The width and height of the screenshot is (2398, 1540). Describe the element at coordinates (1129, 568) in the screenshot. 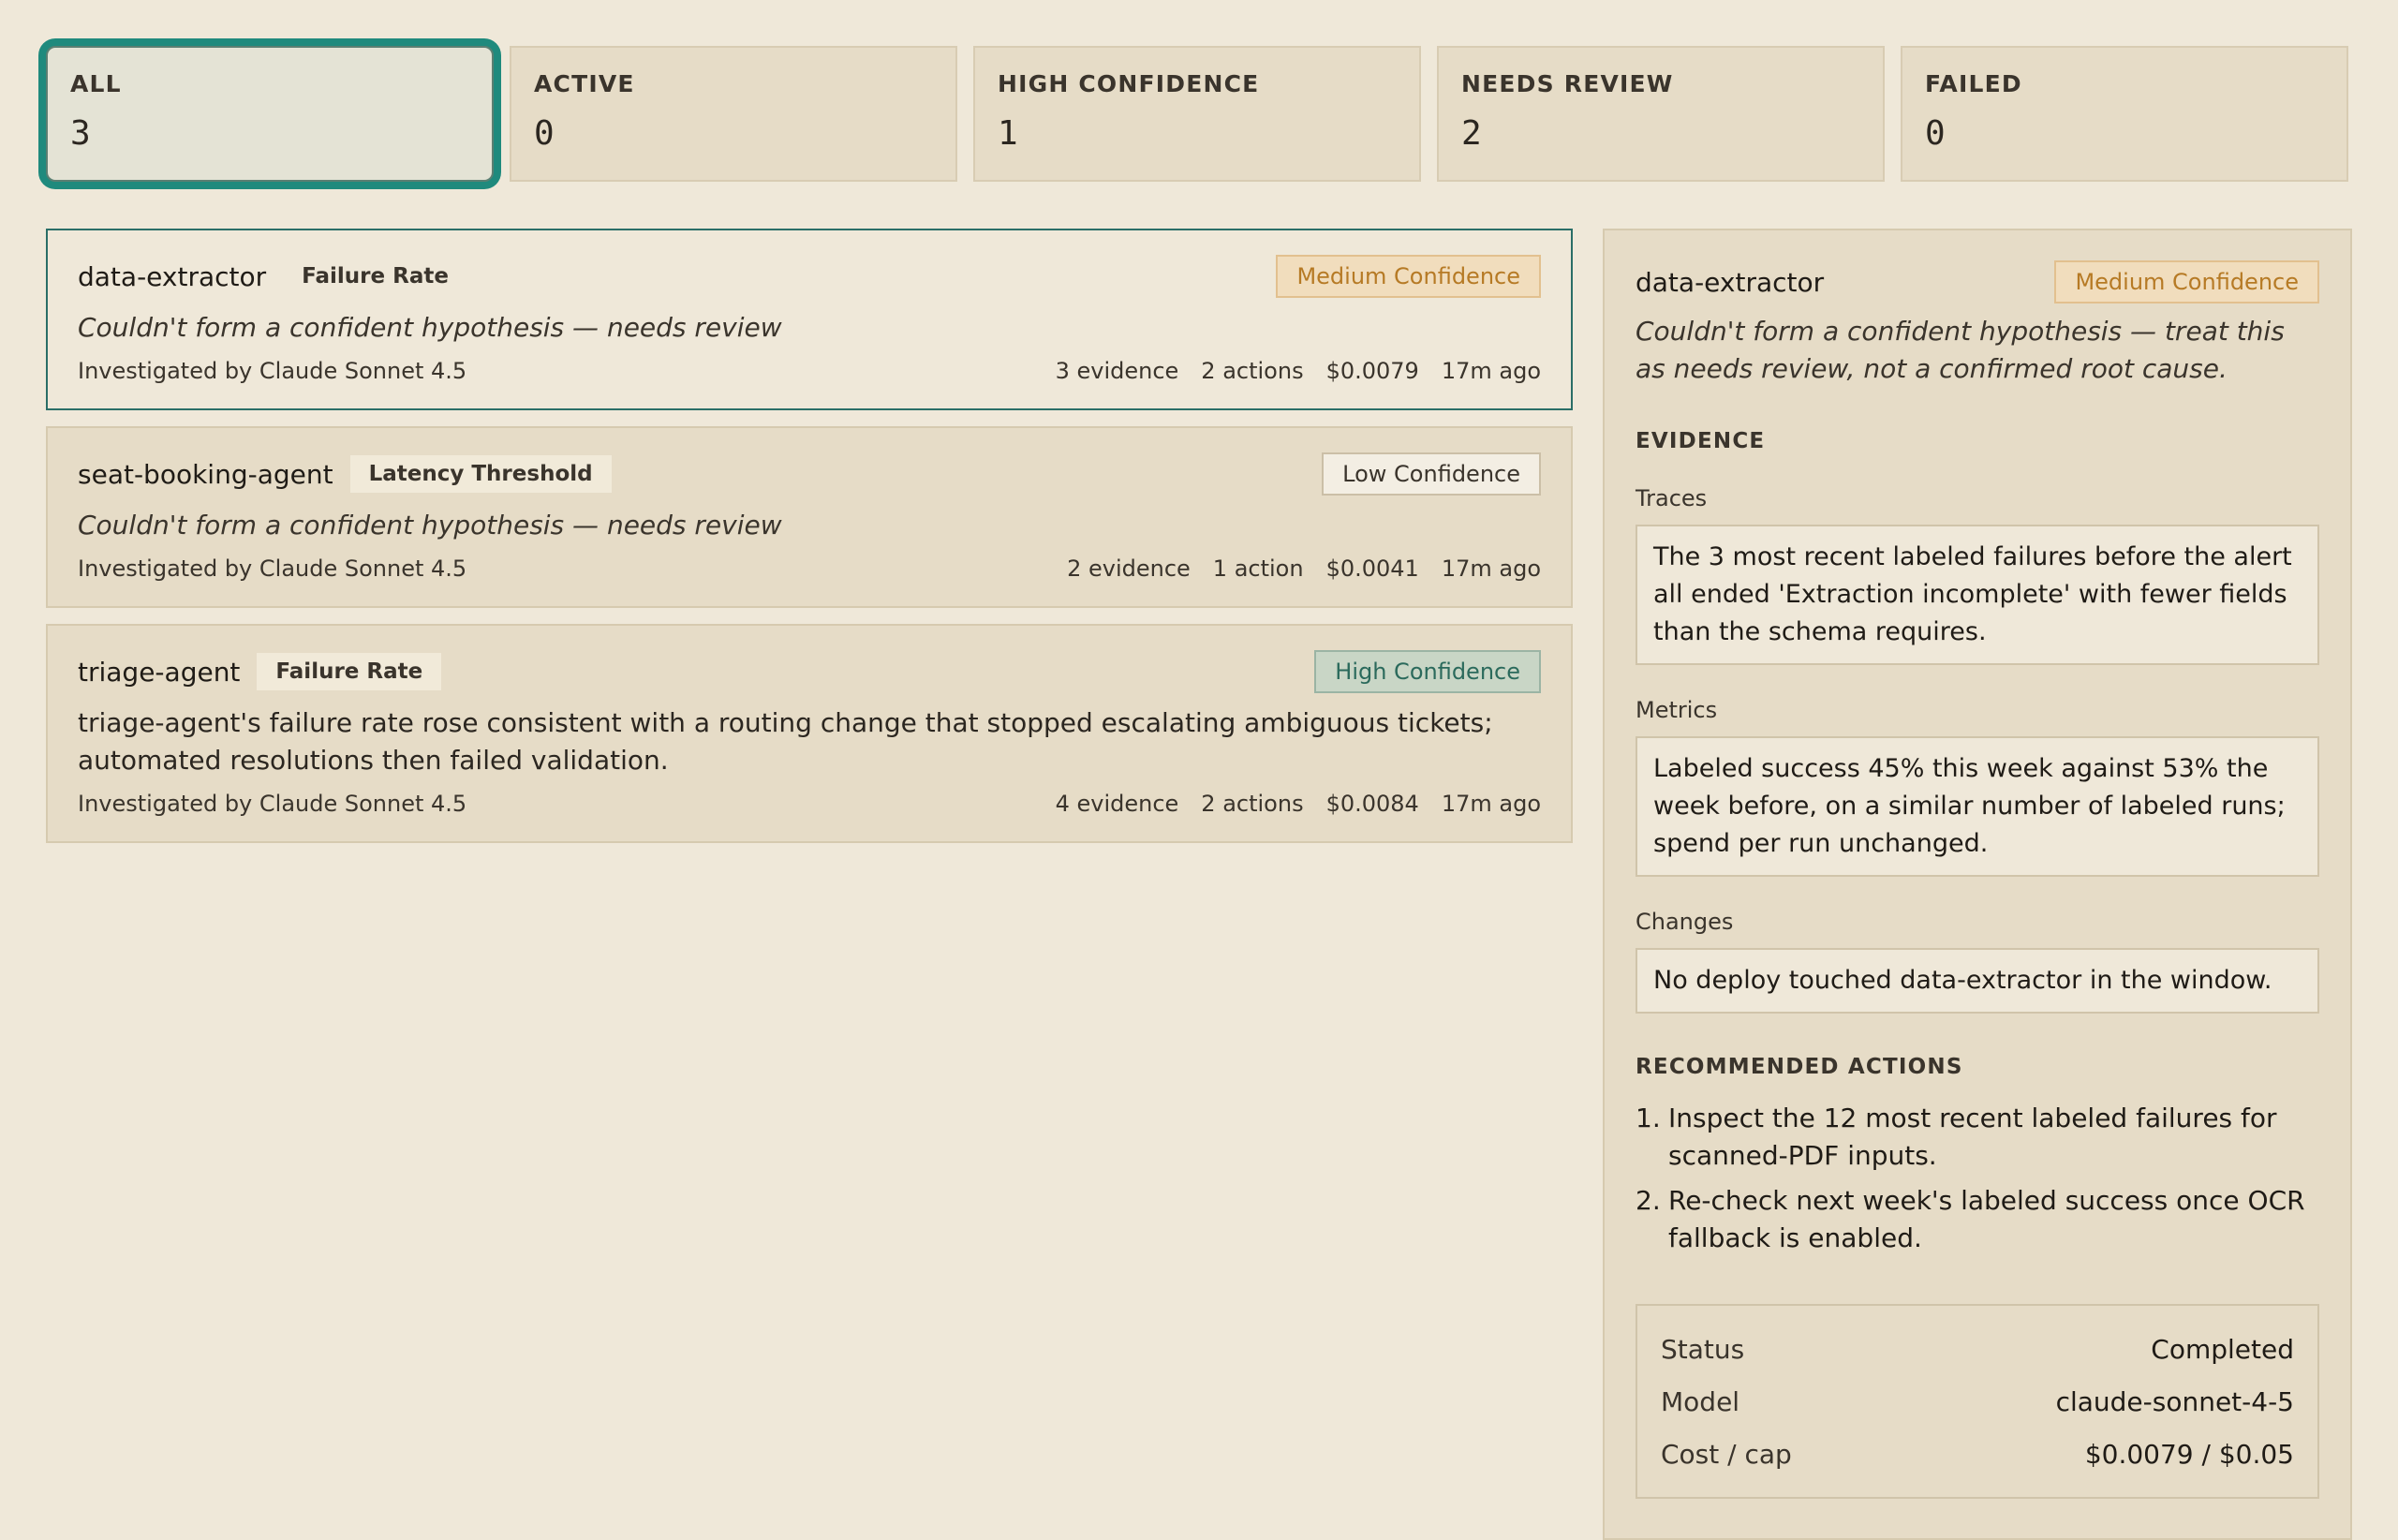

I see `evidence-count: 2 evidence` at that location.